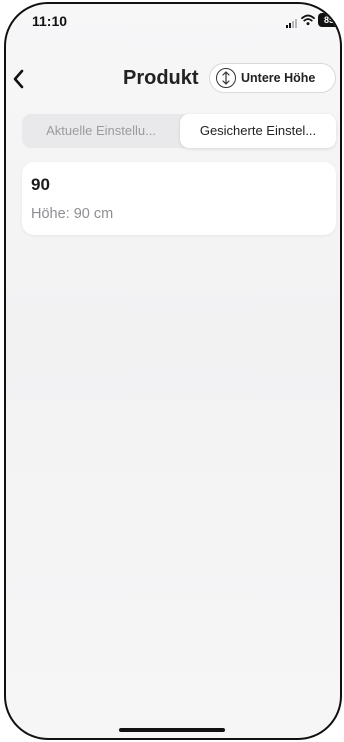 This screenshot has width=344, height=742. Describe the element at coordinates (172, 730) in the screenshot. I see `home-indicator` at that location.